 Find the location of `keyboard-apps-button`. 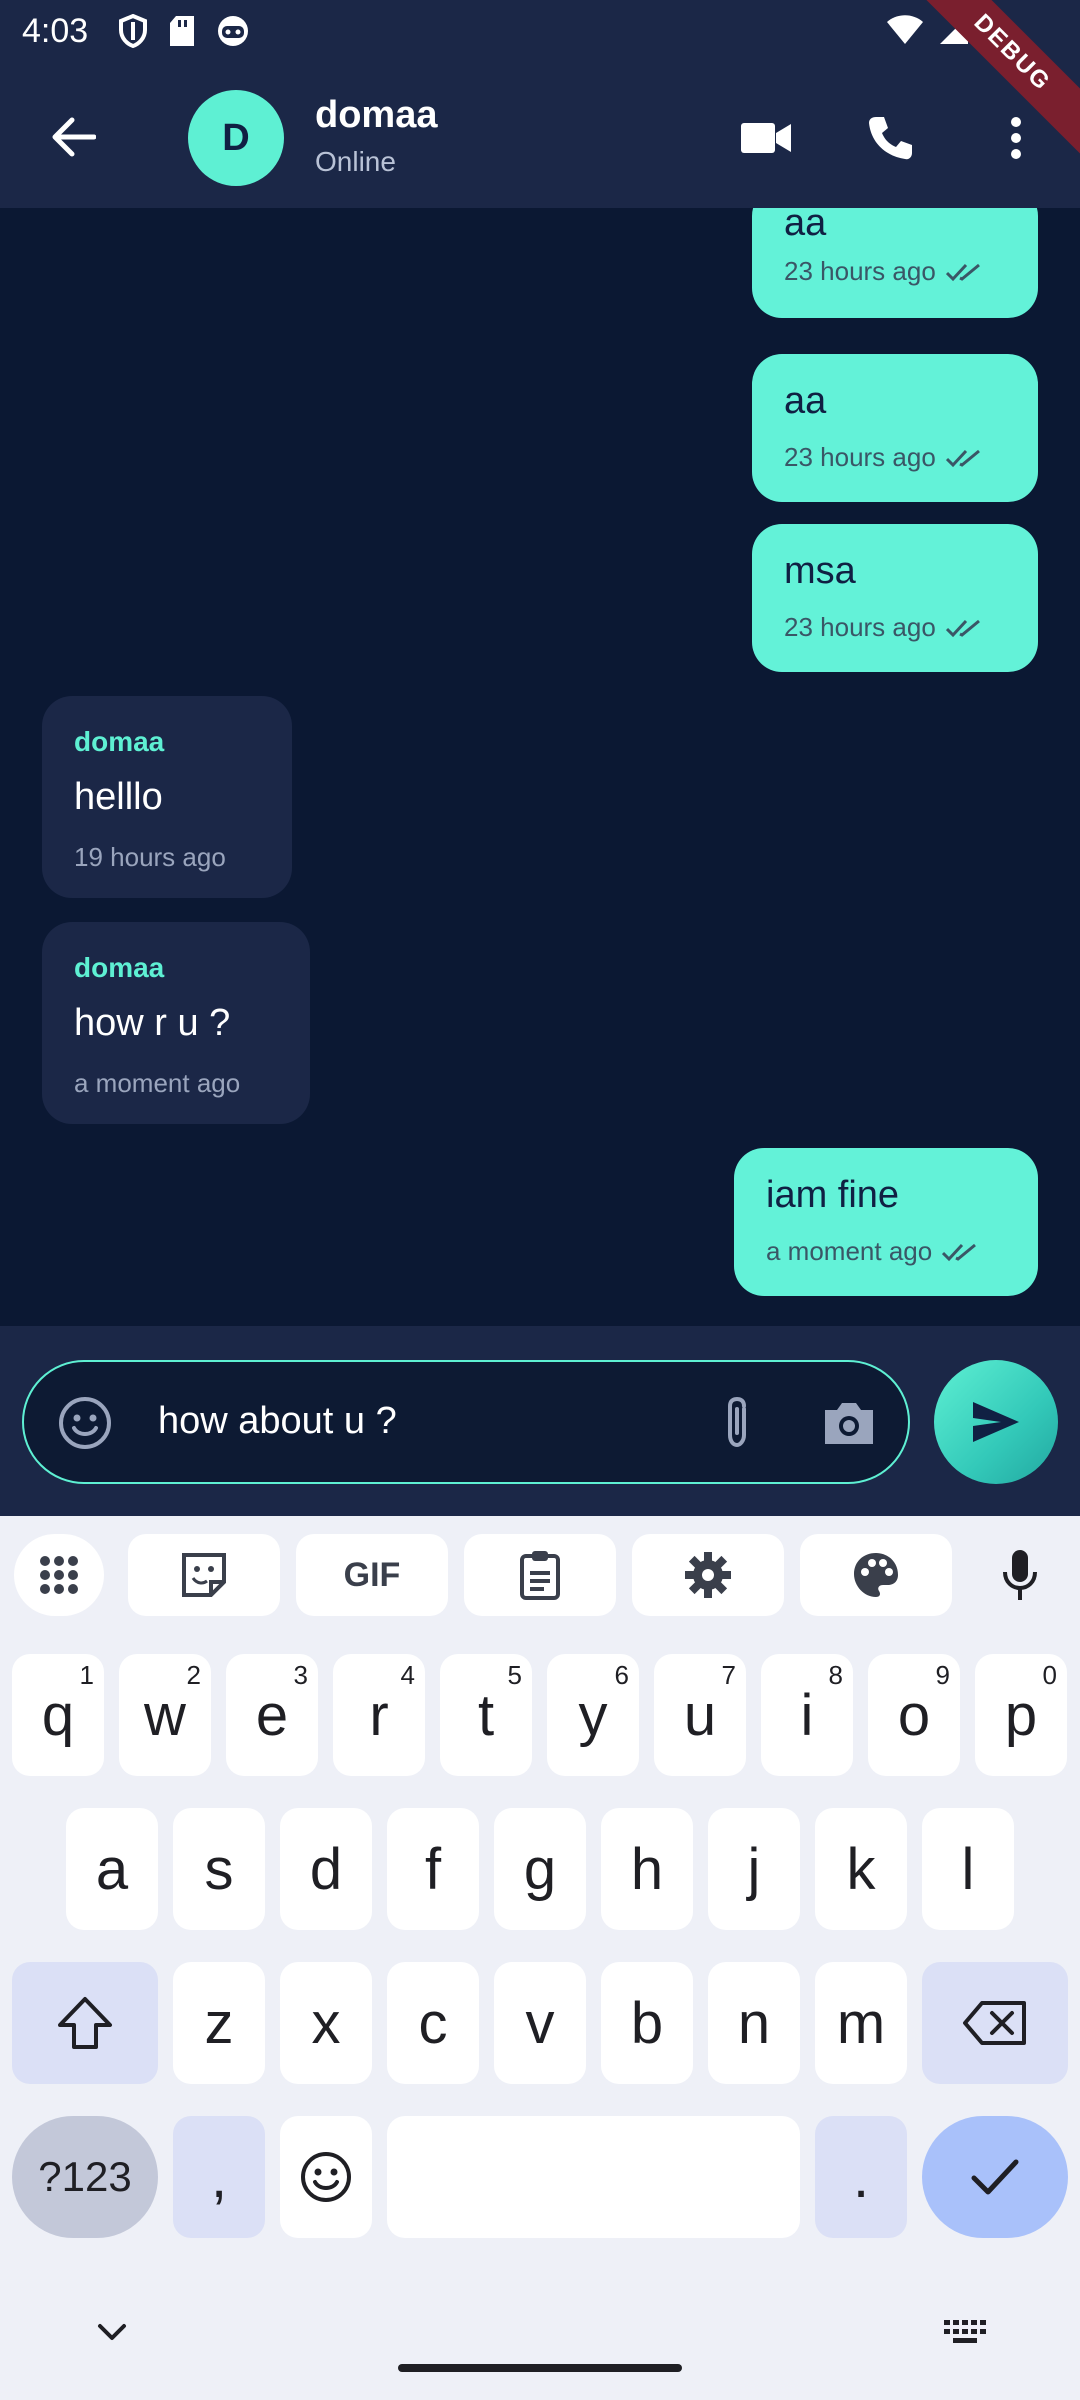

keyboard-apps-button is located at coordinates (59, 1575).